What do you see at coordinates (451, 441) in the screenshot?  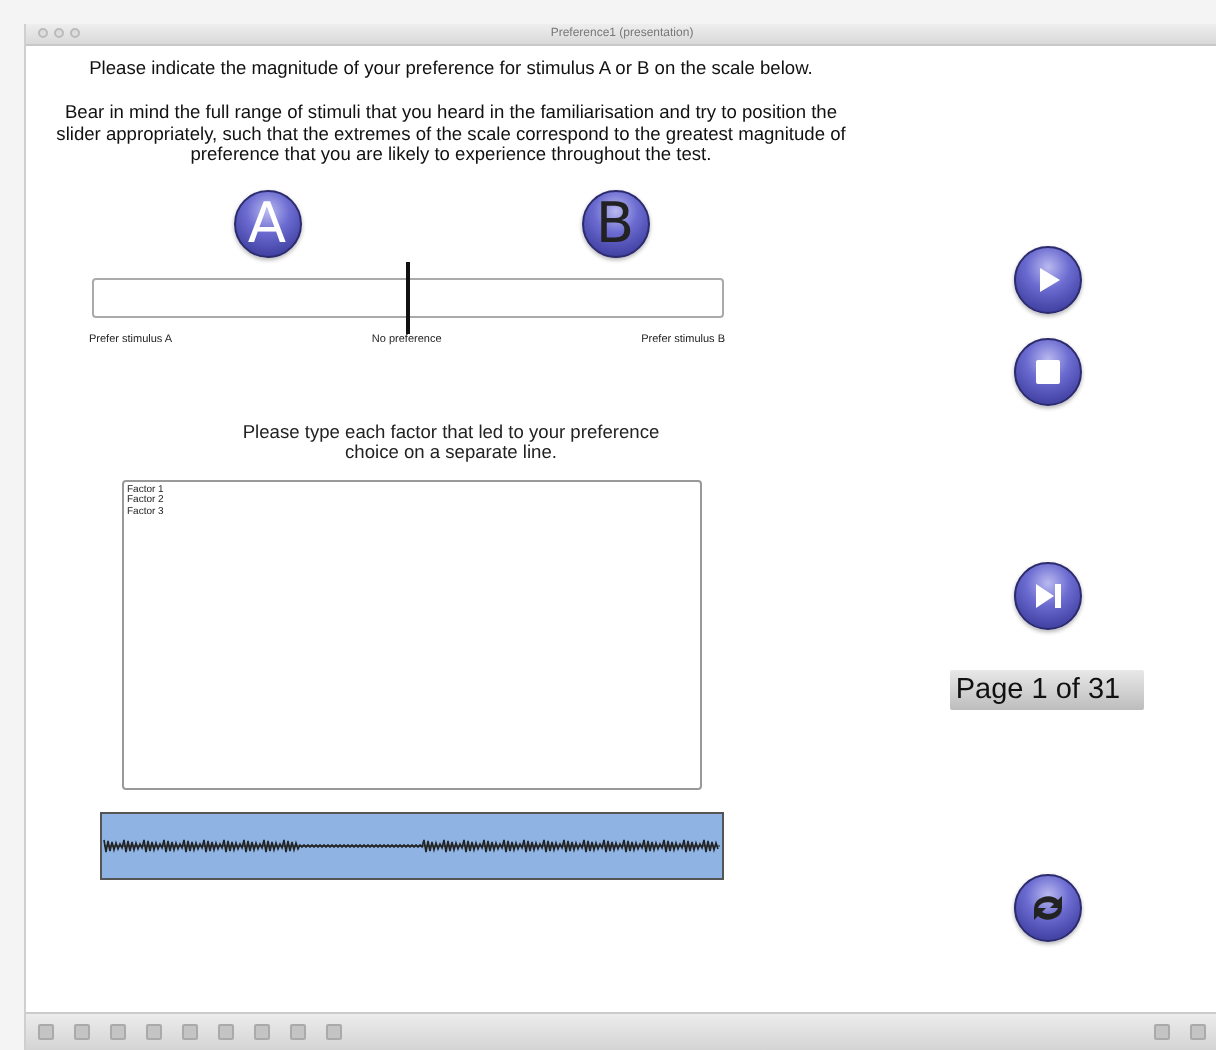 I see `factor-prompt: Please type each factor that led to your preference choice on a separate line.` at bounding box center [451, 441].